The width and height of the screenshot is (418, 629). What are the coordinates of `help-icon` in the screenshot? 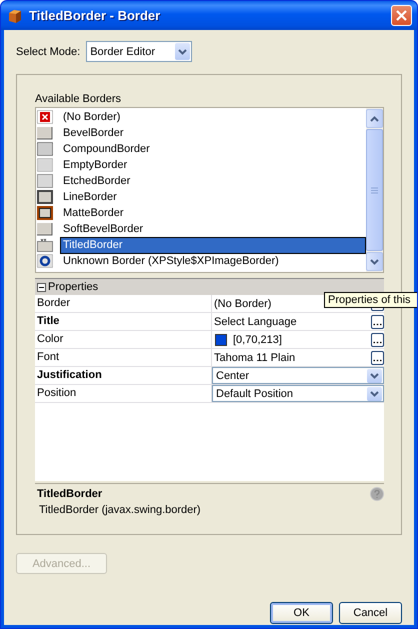 It's located at (377, 494).